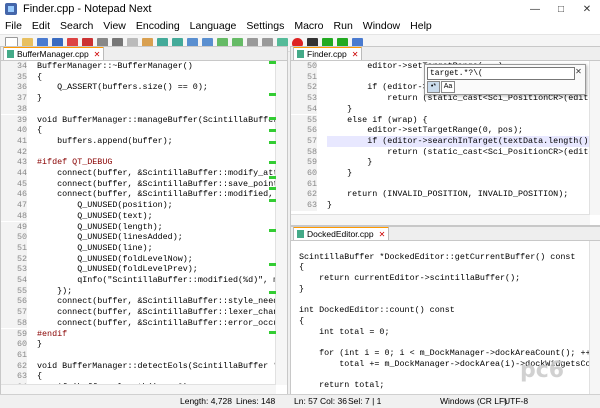  I want to click on menu-encoding: Encoding, so click(158, 26).